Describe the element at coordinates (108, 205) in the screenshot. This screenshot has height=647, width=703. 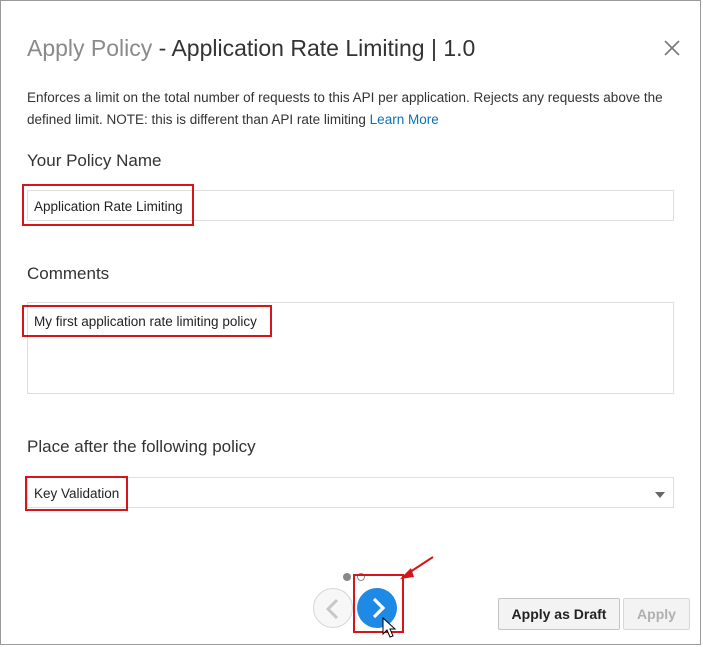
I see `annotation-highlight-policy-name` at that location.